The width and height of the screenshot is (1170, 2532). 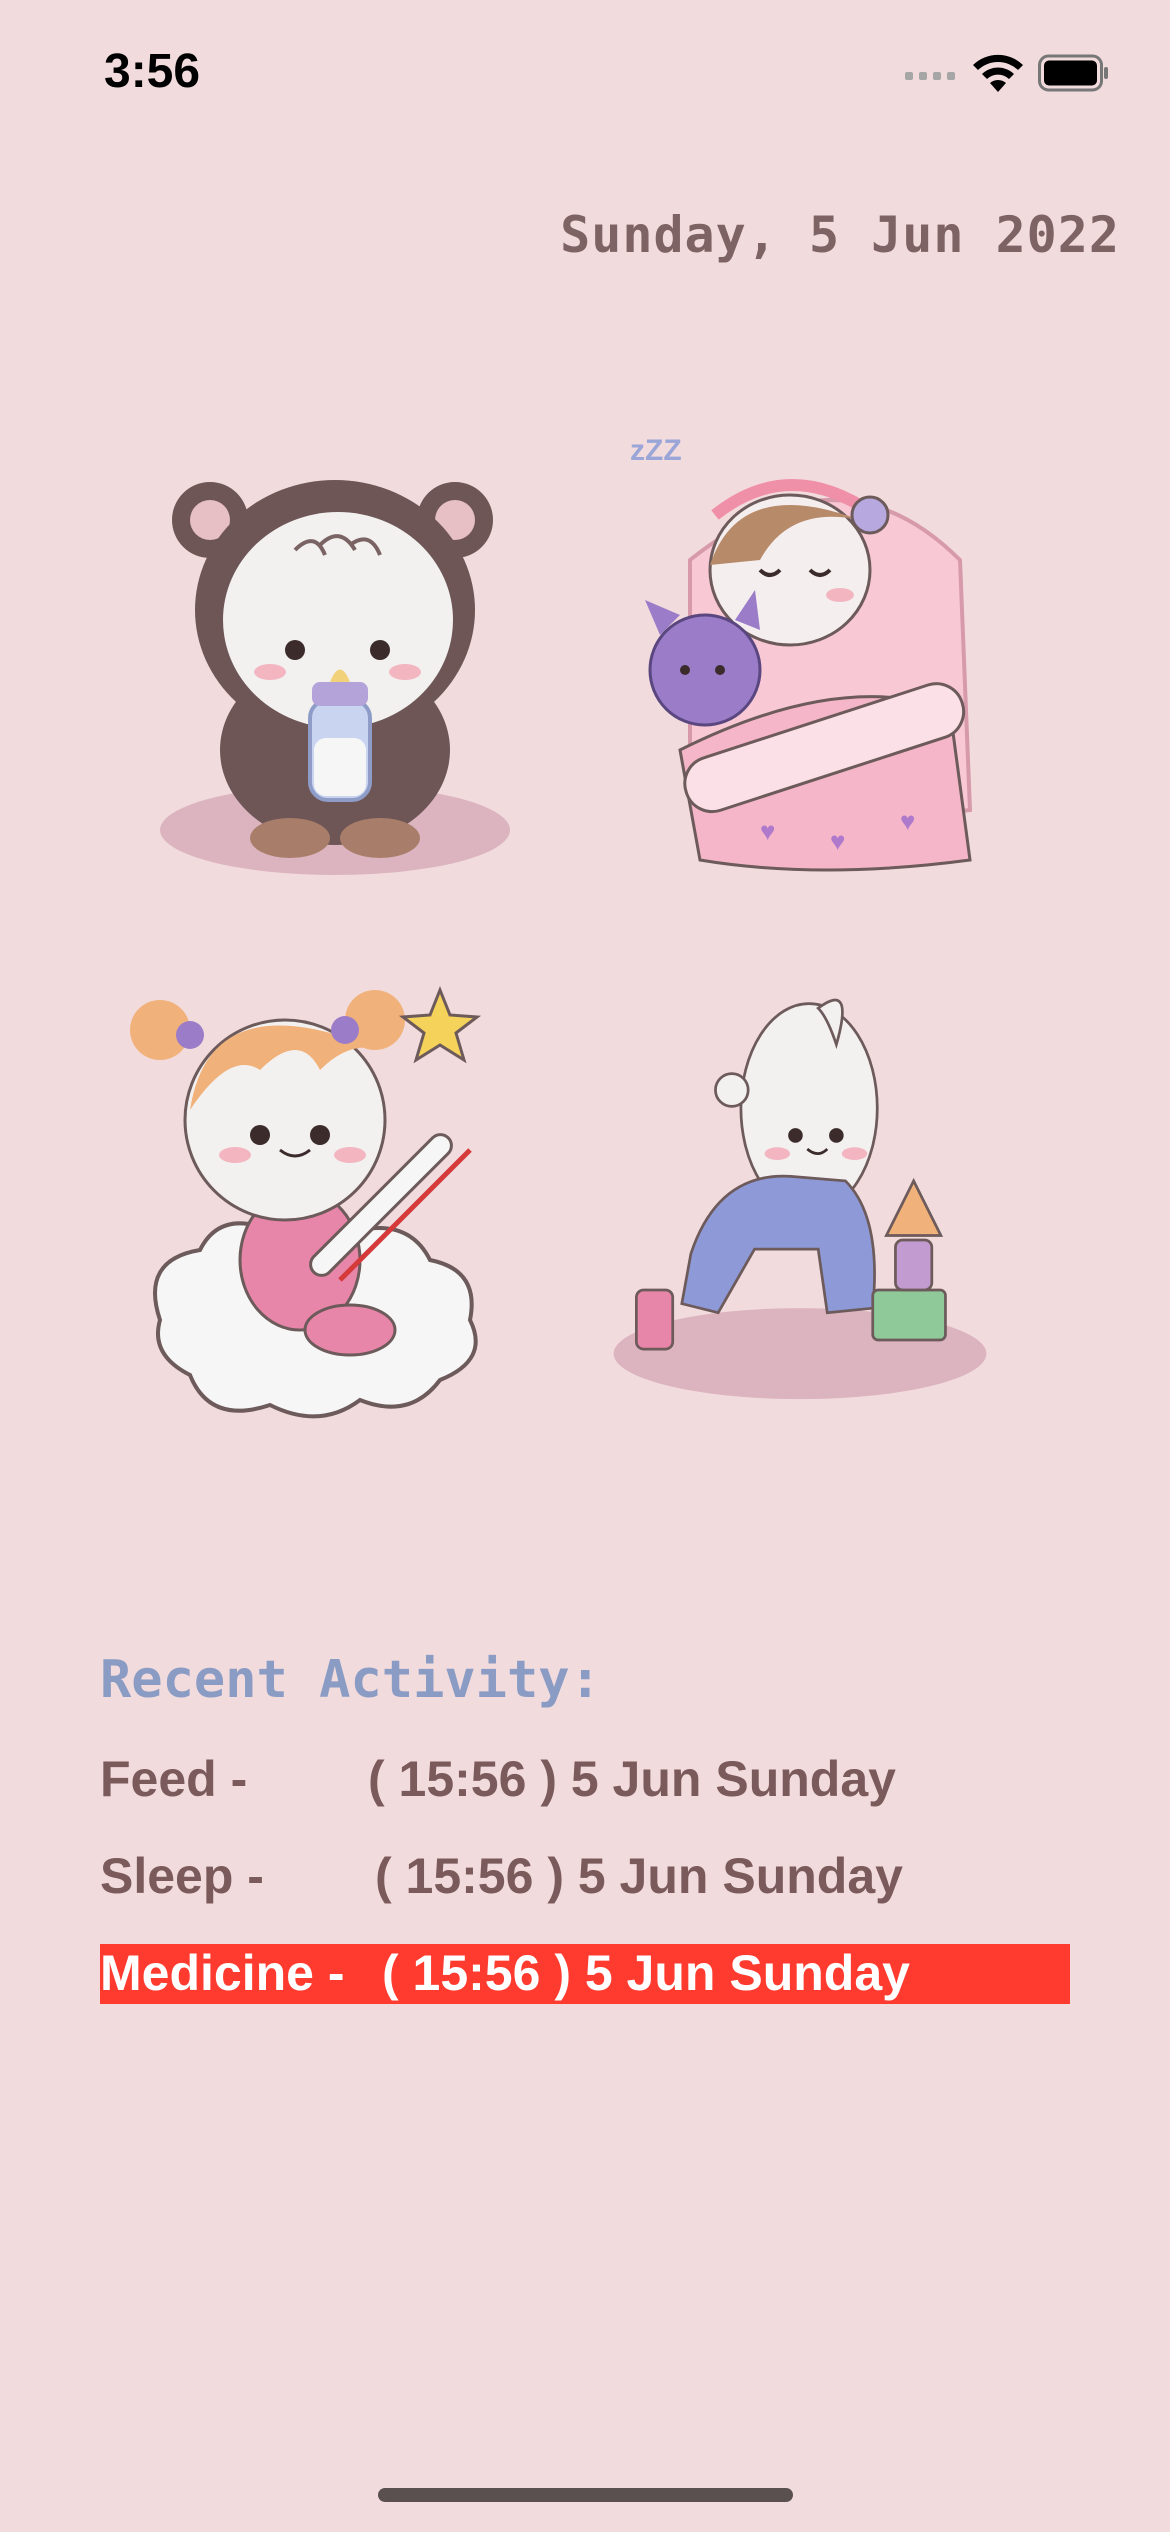 What do you see at coordinates (222, 1973) in the screenshot?
I see `activity-label: Medicine -` at bounding box center [222, 1973].